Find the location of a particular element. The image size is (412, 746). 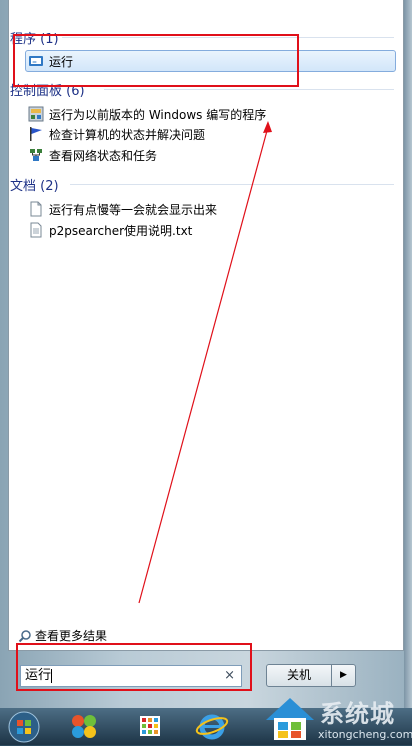

start-button is located at coordinates (24, 726).